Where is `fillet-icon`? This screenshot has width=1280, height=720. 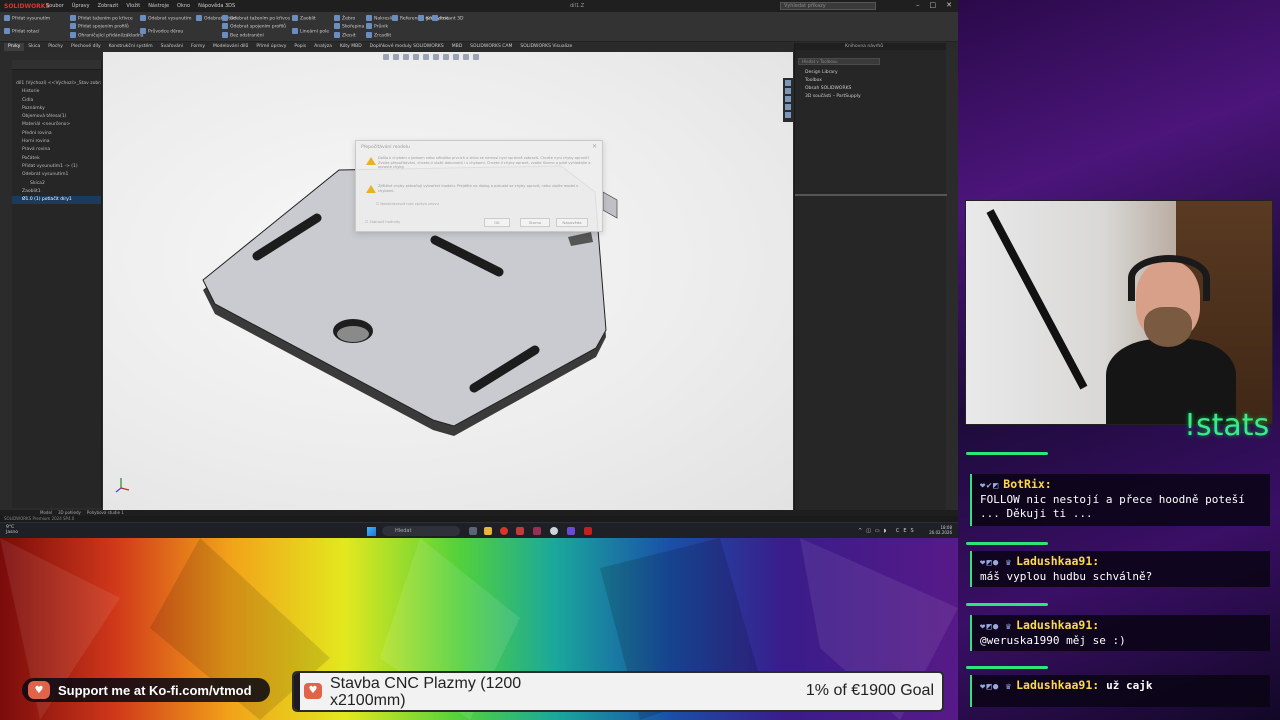 fillet-icon is located at coordinates (295, 18).